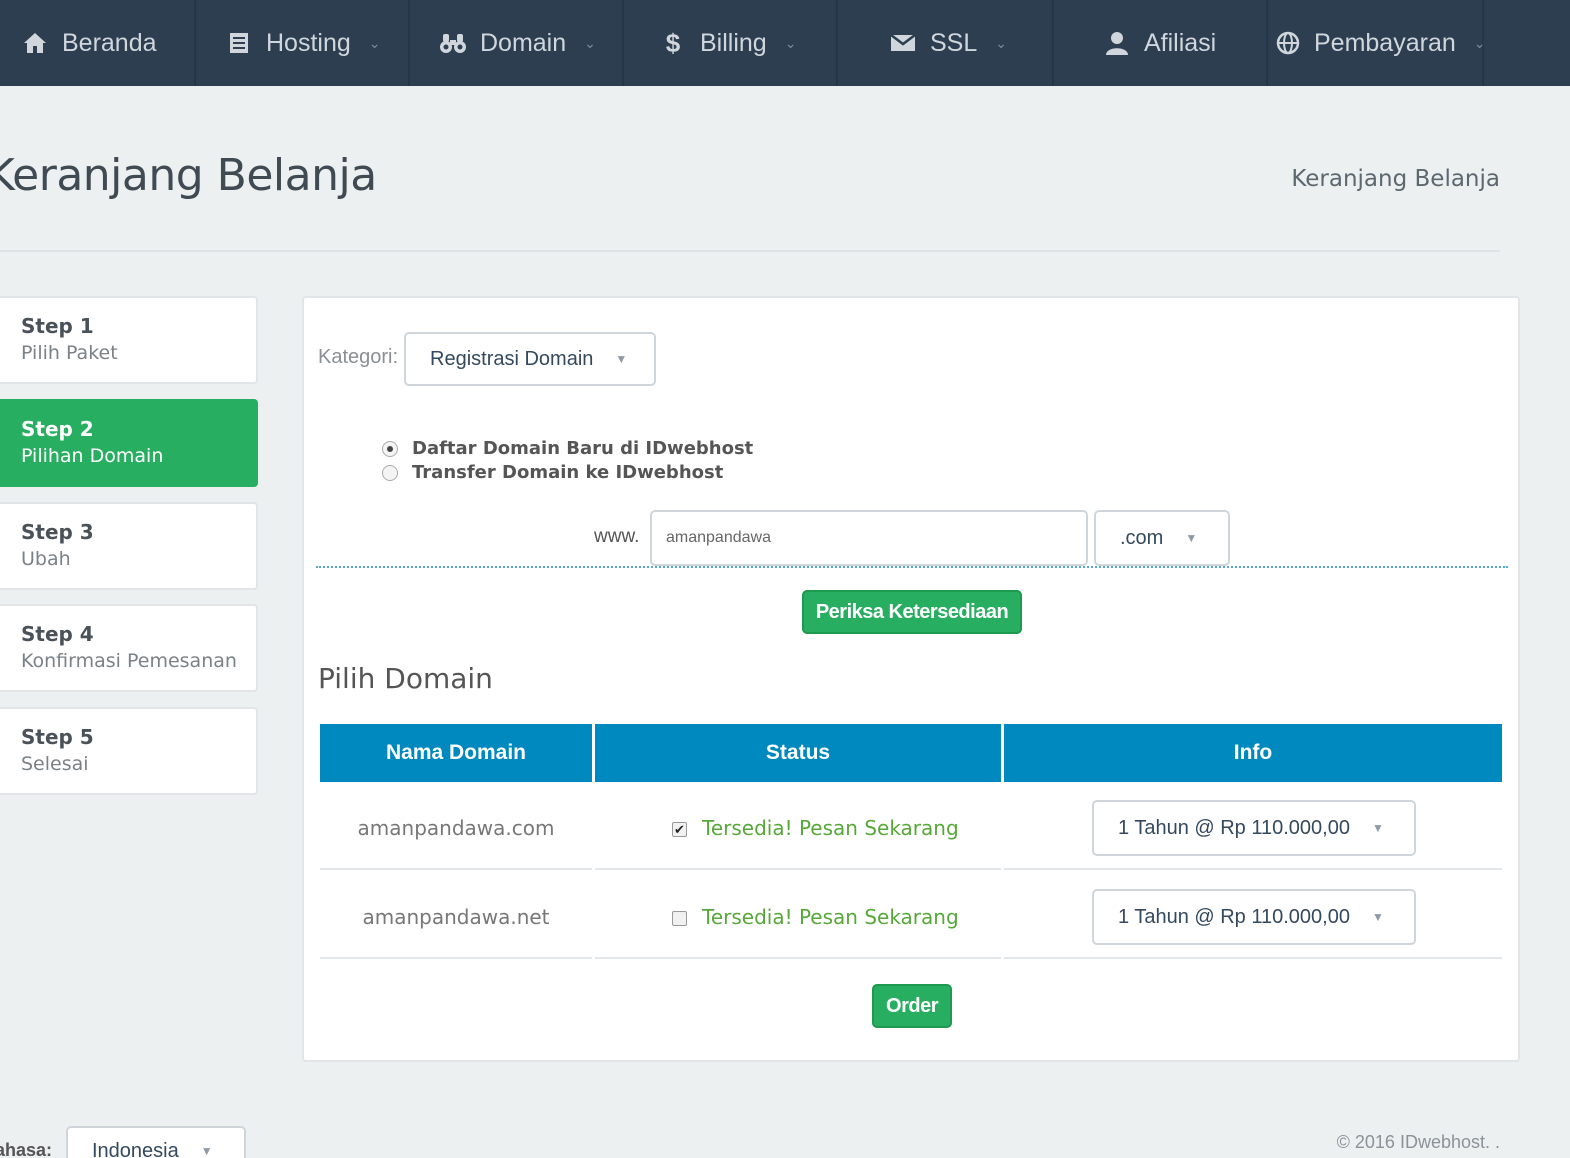  I want to click on nav-item-ssl: SSL ⌄, so click(946, 43).